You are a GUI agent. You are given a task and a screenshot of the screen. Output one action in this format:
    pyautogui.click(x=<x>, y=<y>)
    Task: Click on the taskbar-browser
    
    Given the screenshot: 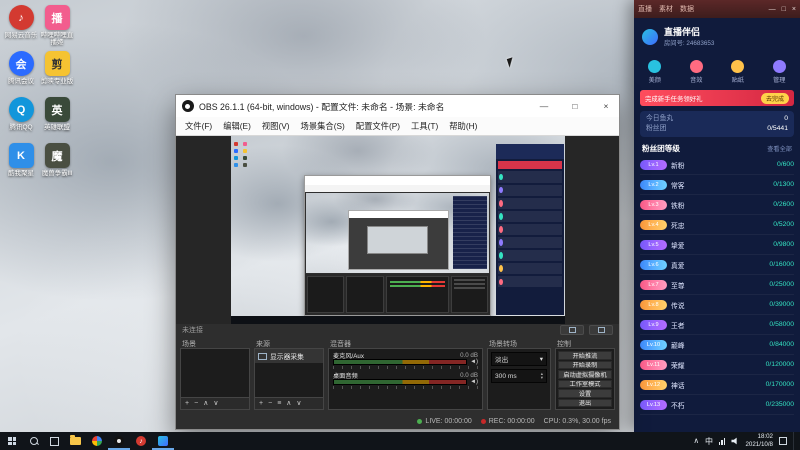 What is the action you would take?
    pyautogui.click(x=97, y=441)
    